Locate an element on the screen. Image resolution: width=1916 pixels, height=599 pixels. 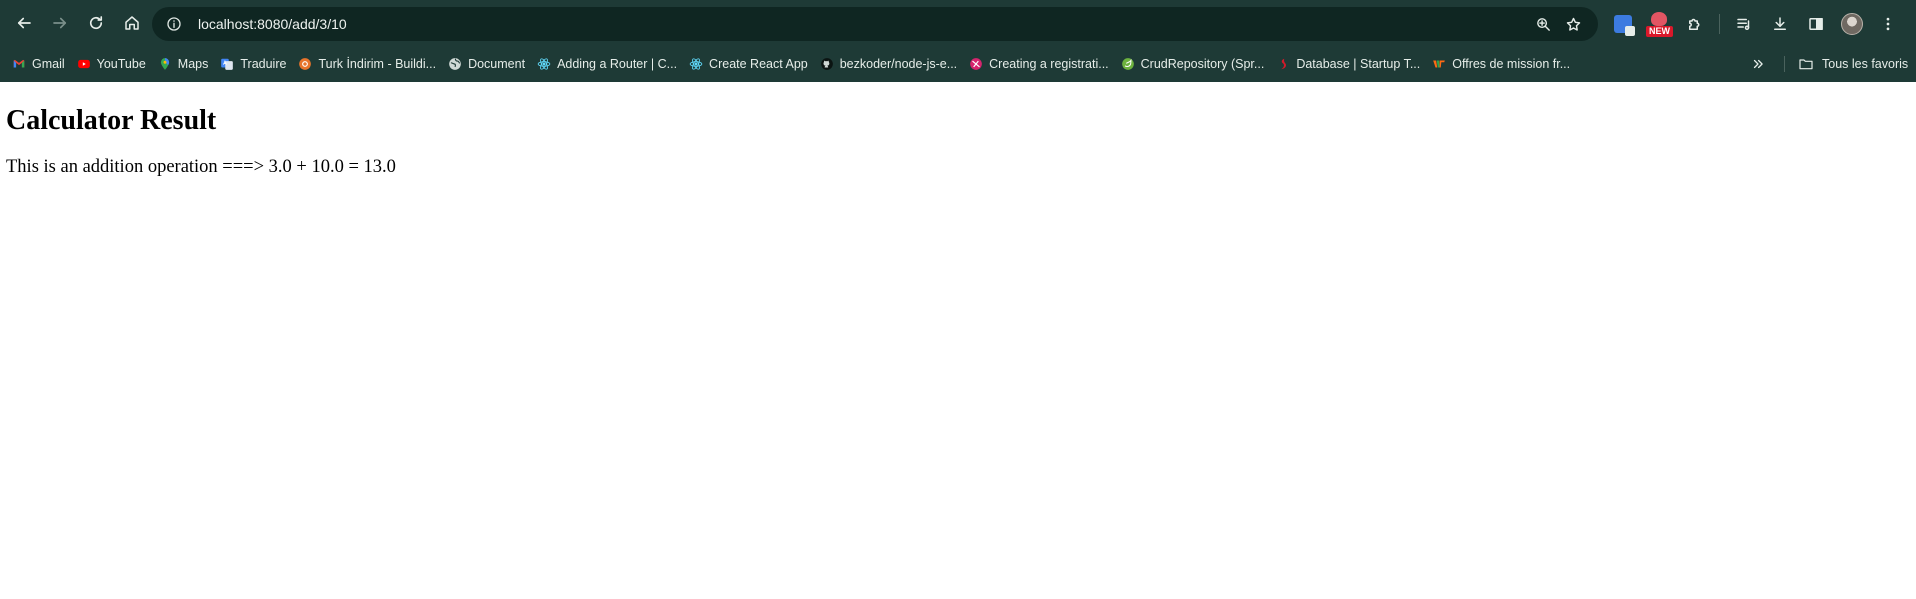
zoom-icon is located at coordinates (1543, 24).